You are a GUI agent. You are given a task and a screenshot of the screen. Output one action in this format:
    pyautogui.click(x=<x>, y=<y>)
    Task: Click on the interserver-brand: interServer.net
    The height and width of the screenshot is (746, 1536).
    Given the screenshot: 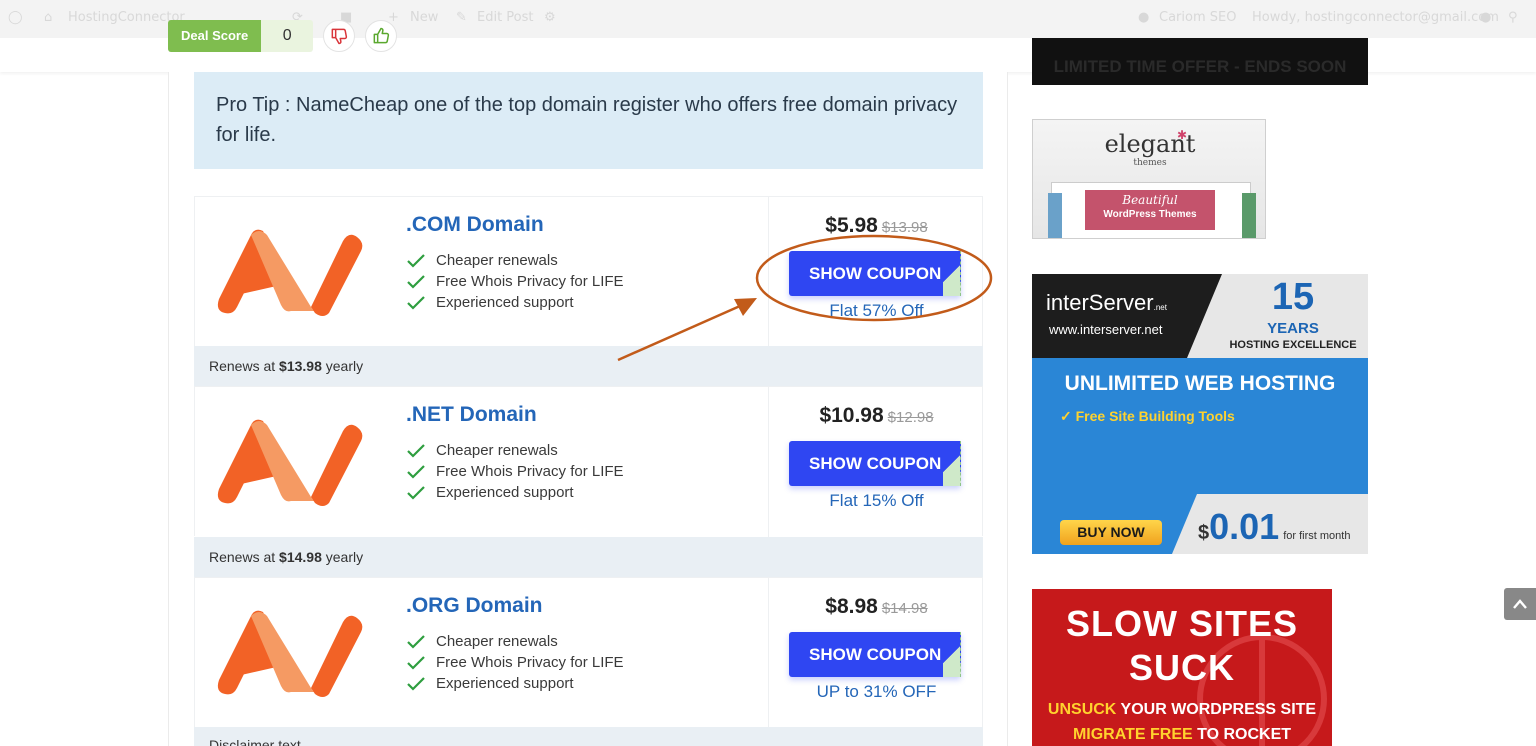 What is the action you would take?
    pyautogui.click(x=1106, y=303)
    